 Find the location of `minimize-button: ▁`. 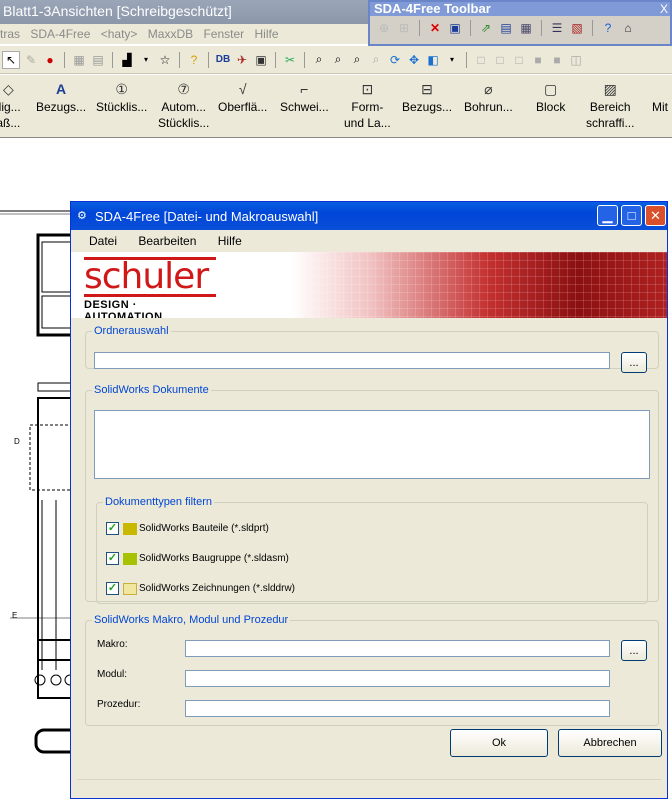

minimize-button: ▁ is located at coordinates (607, 215).